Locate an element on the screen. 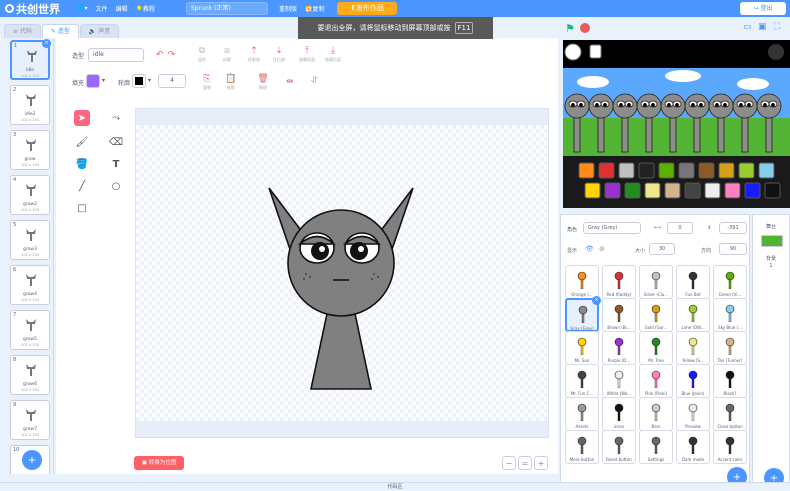 This screenshot has width=790, height=491. costume-item: 3 grow 102 x 134 is located at coordinates (30, 150).